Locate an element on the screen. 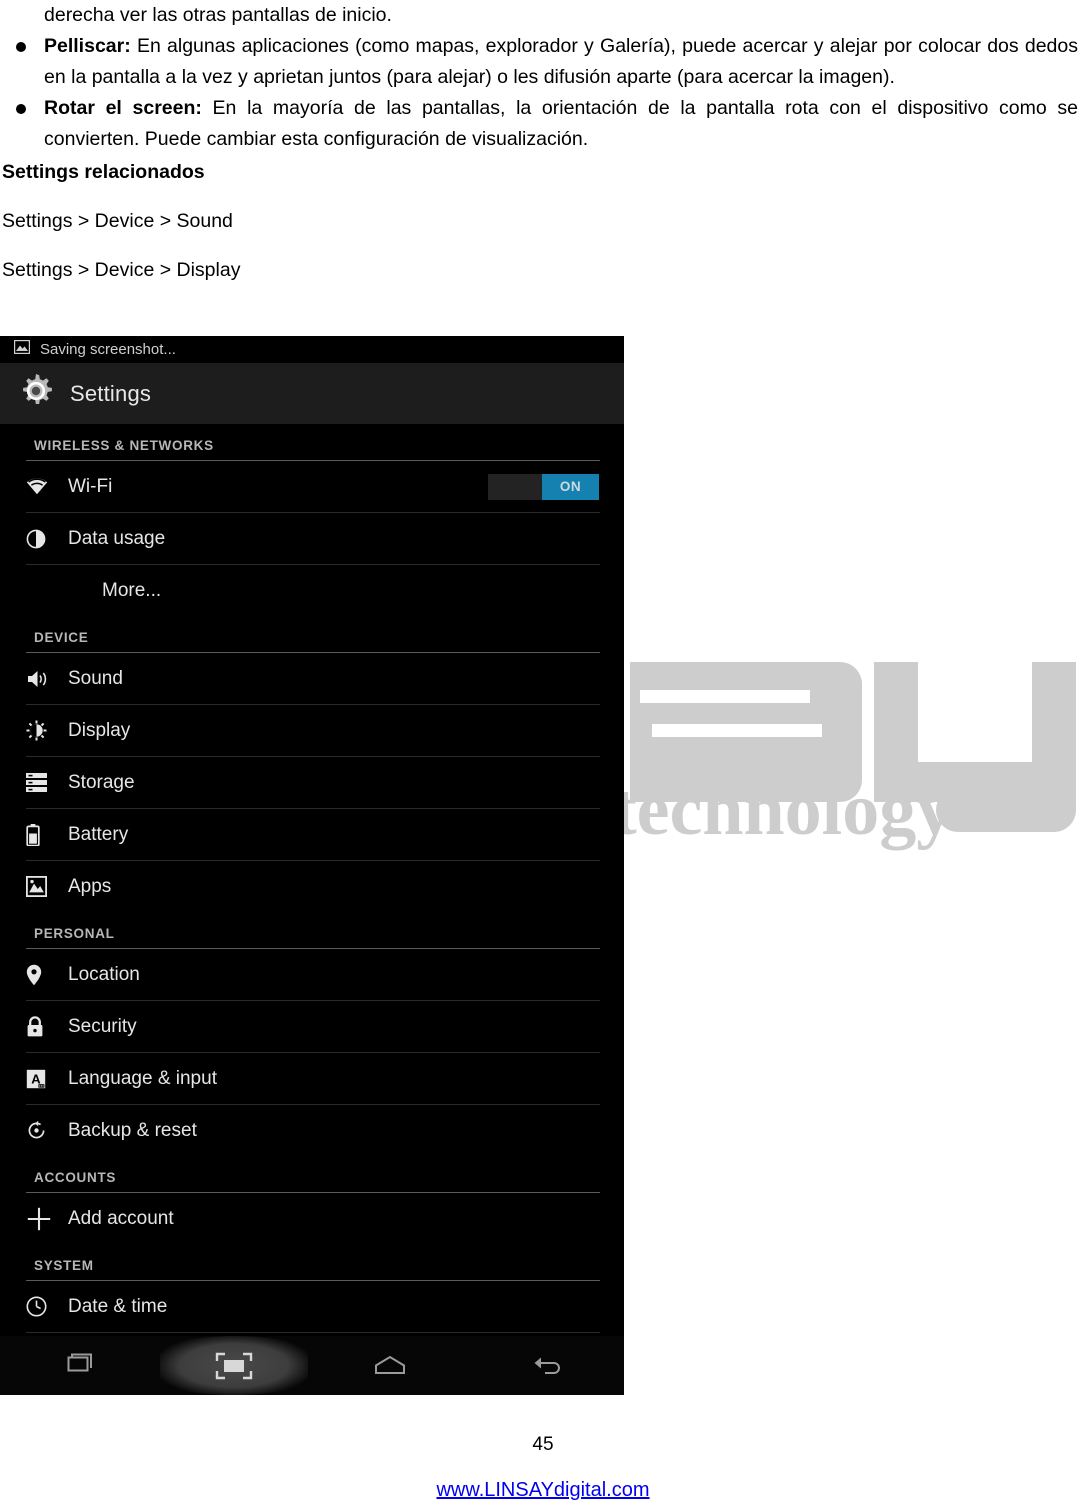 This screenshot has width=1086, height=1507. plus-icon is located at coordinates (43, 1219).